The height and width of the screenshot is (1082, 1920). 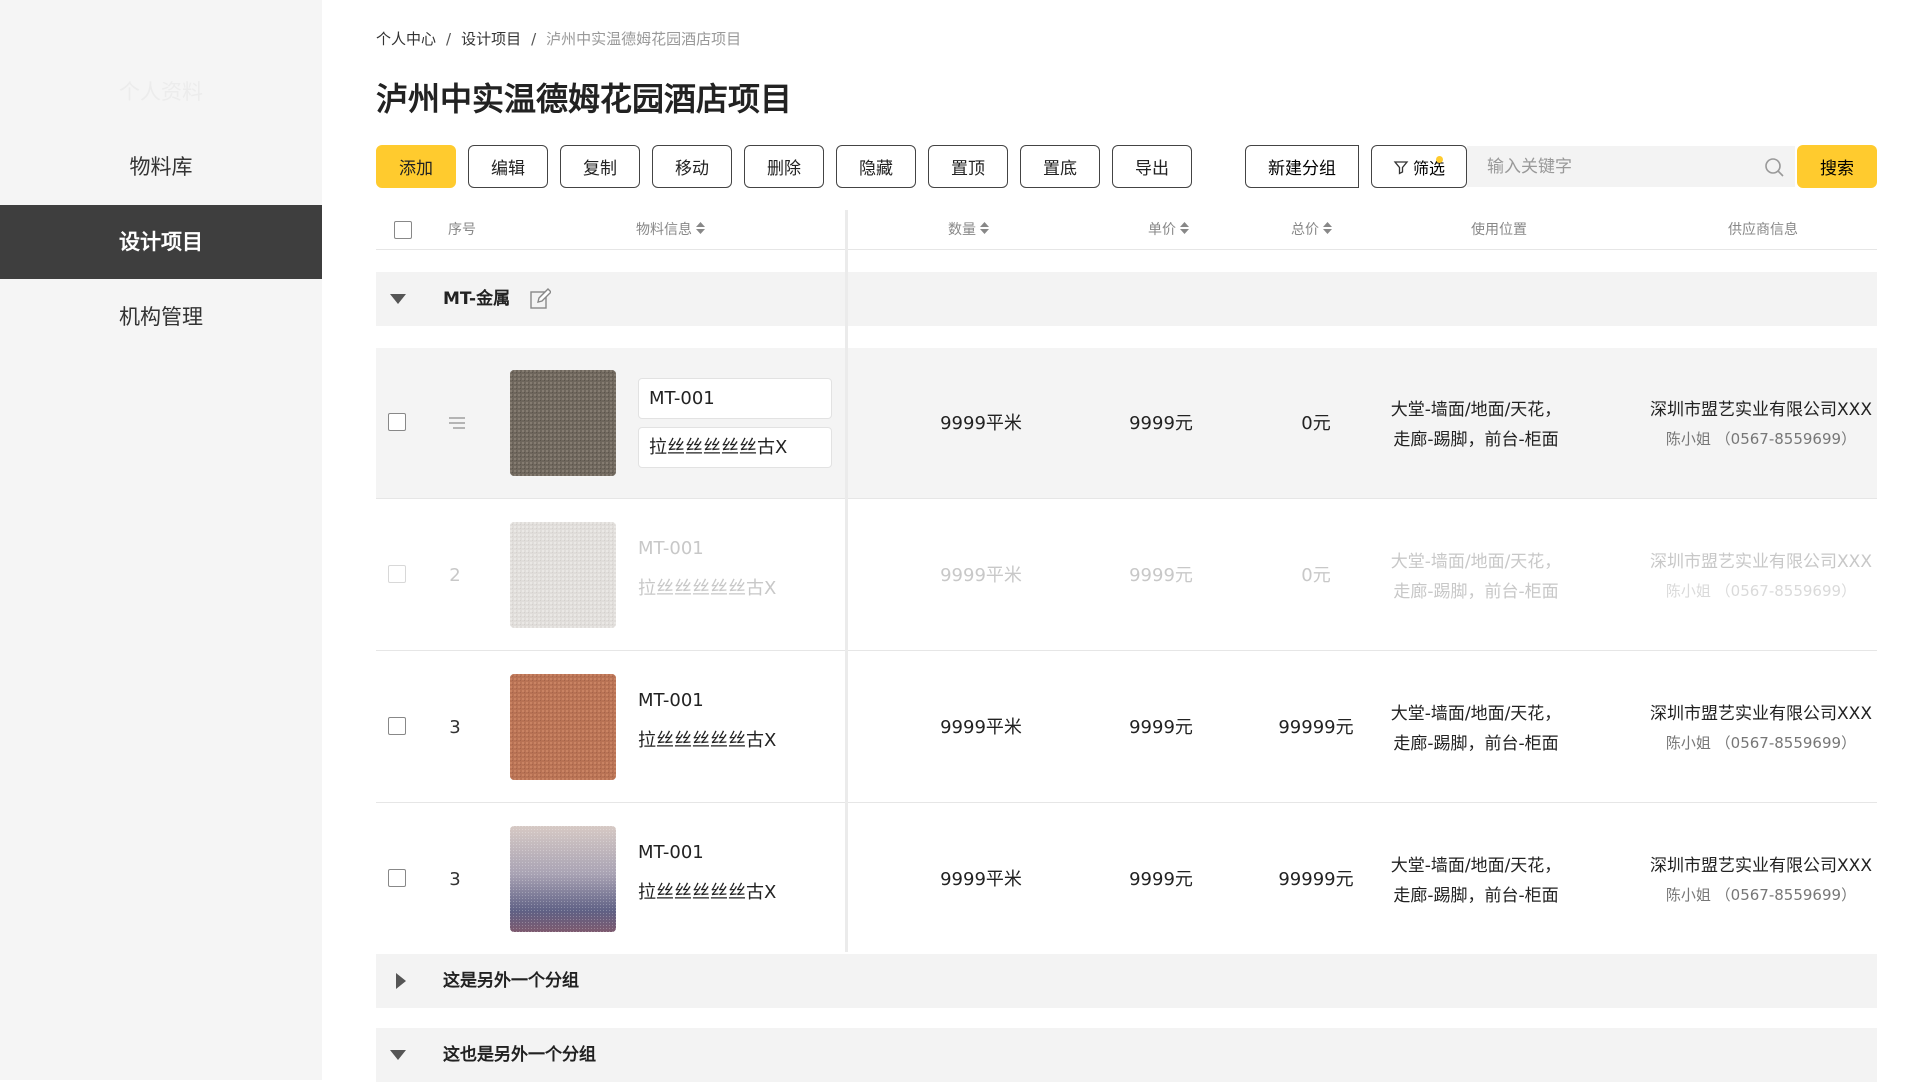 What do you see at coordinates (1126, 299) in the screenshot?
I see `group-row: MT-金属` at bounding box center [1126, 299].